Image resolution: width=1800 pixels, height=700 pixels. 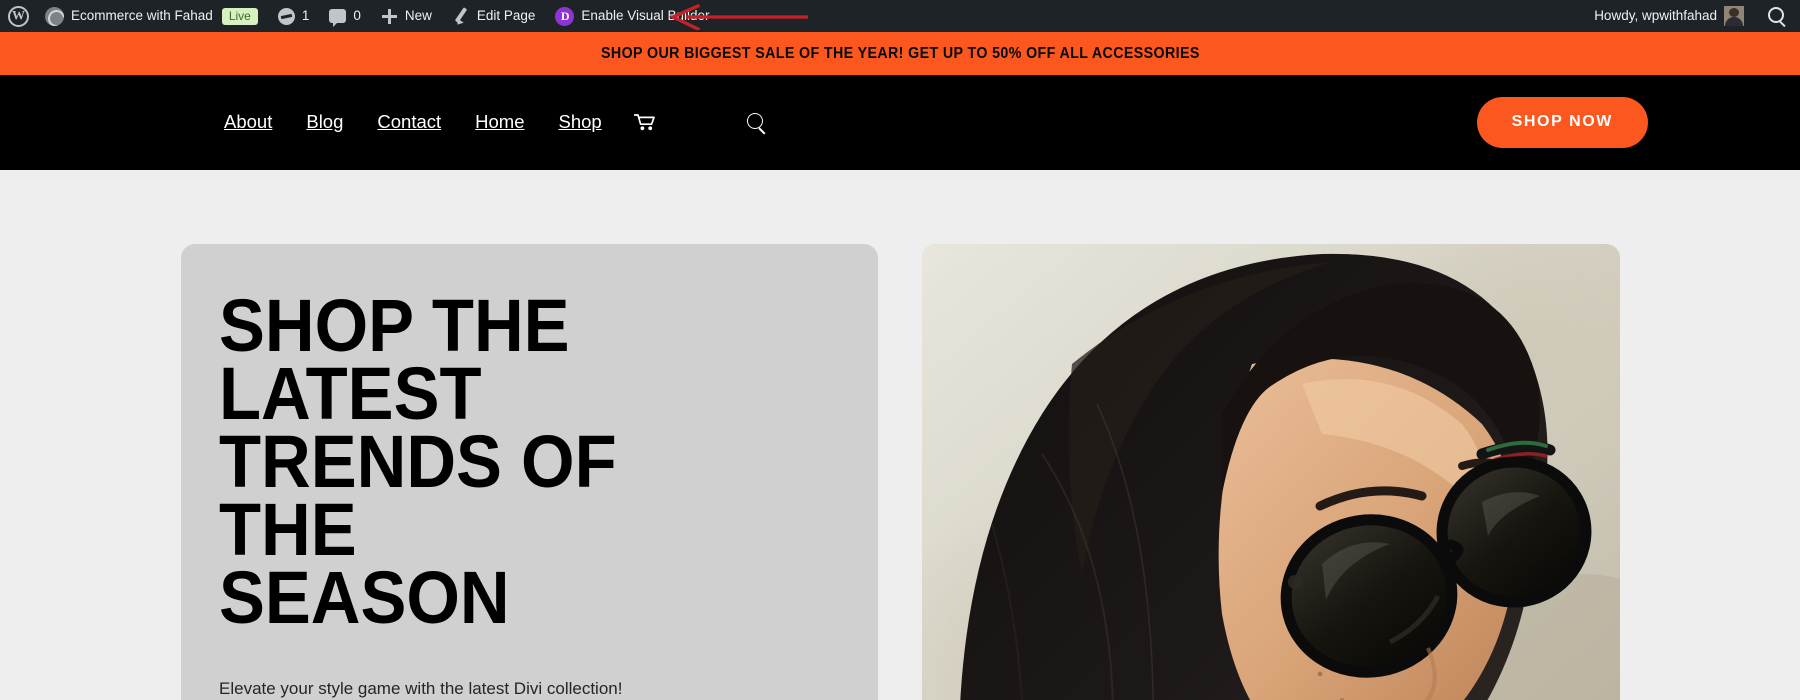 I want to click on enable-visual-builder-menu: D Enable Visual Builder, so click(x=632, y=16).